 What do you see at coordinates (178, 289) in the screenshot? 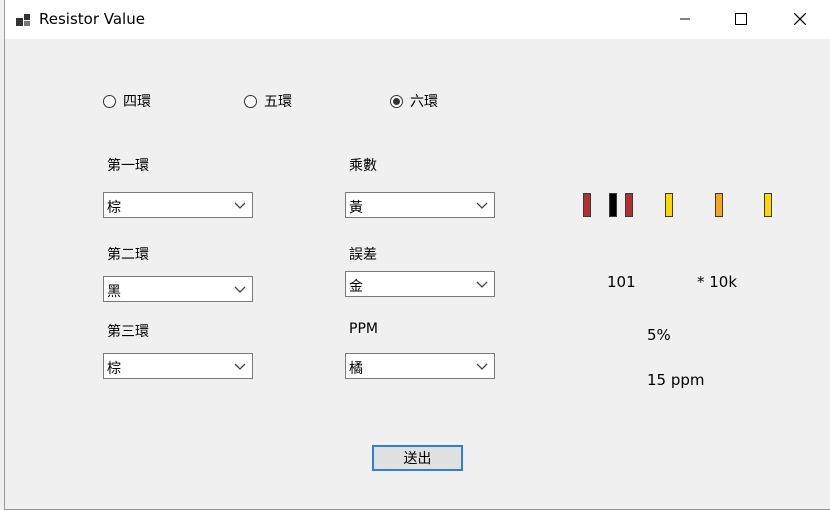
I see `band2-select: 黑` at bounding box center [178, 289].